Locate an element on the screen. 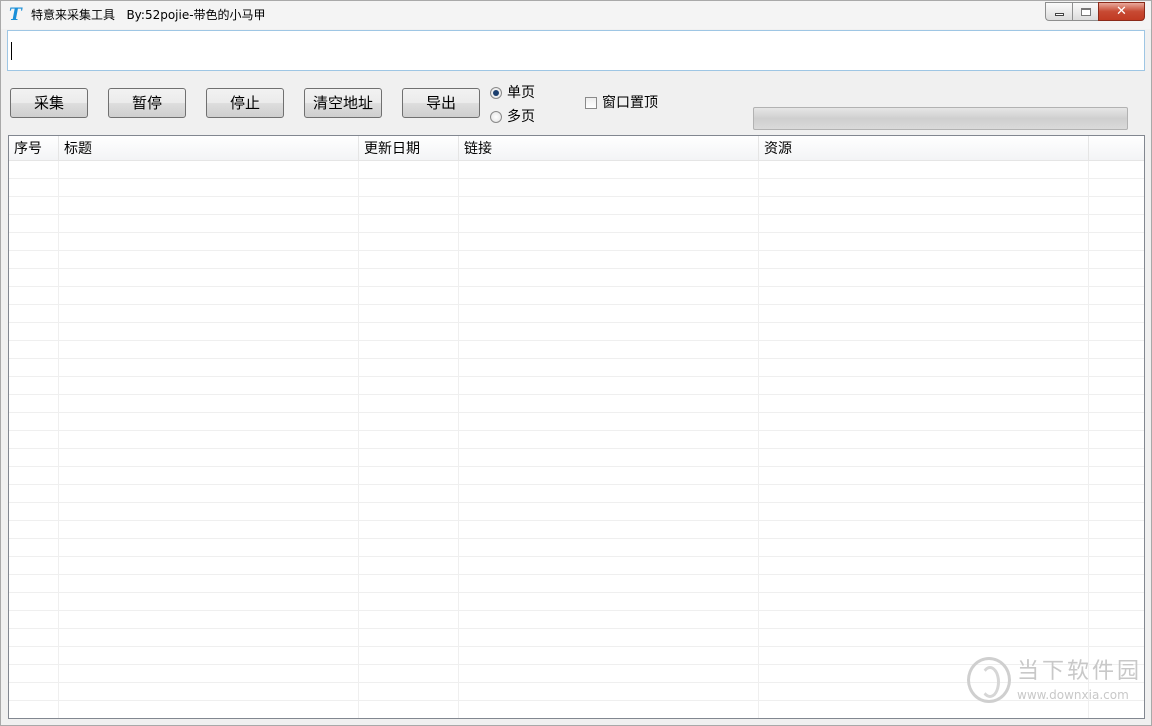  list-header: 序号 标题 更新日期 链接 资源 is located at coordinates (576, 148).